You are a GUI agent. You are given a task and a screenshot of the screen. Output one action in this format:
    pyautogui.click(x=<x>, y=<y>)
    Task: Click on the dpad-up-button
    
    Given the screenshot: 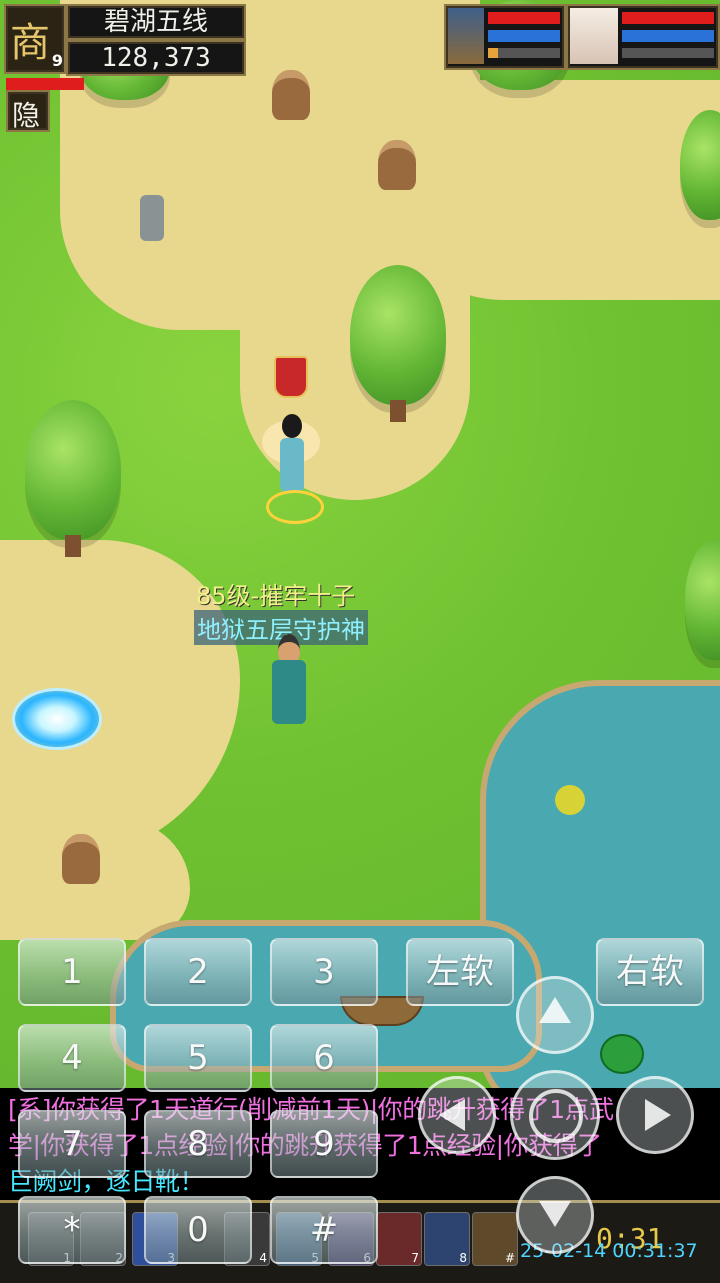 What is the action you would take?
    pyautogui.click(x=555, y=1015)
    